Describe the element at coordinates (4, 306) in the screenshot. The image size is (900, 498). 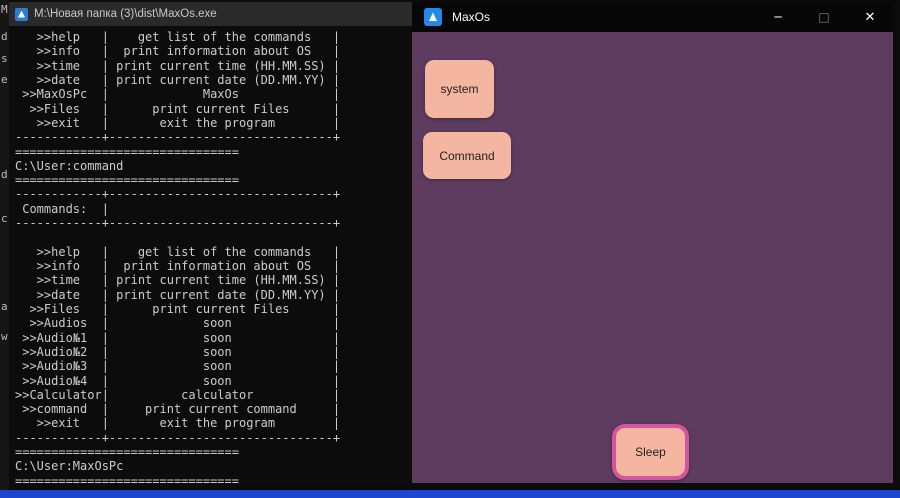
I see `edge-char: a` at that location.